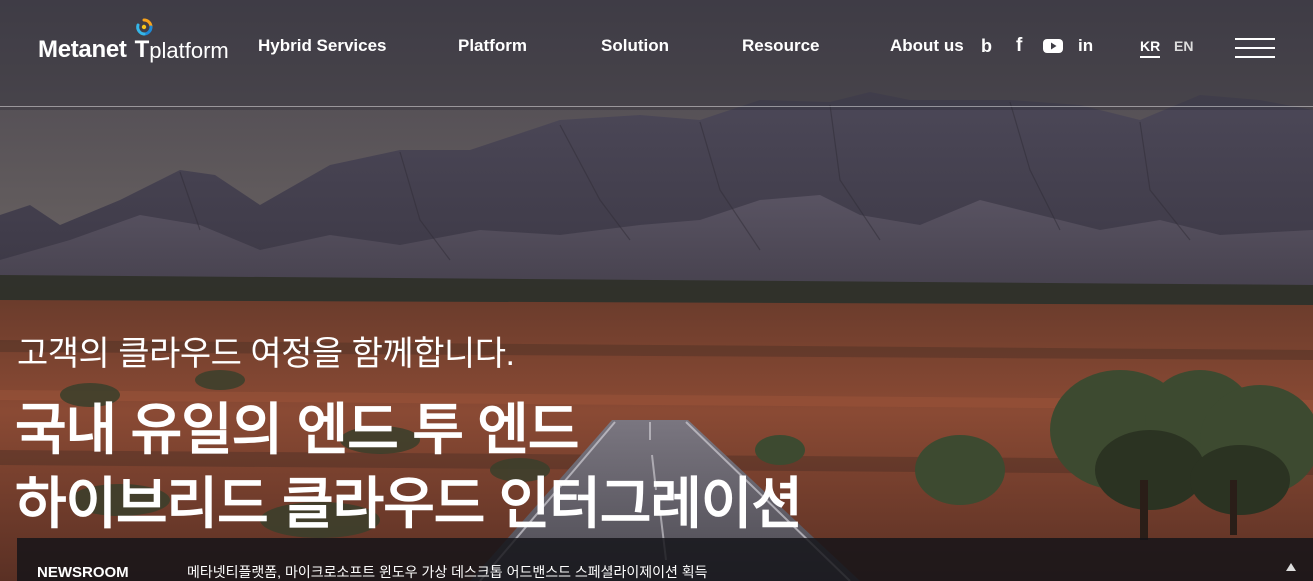 This screenshot has height=581, width=1313. What do you see at coordinates (409, 503) in the screenshot?
I see `hero-headline-line2: 하이브리드 클라우드 인터그레이션` at bounding box center [409, 503].